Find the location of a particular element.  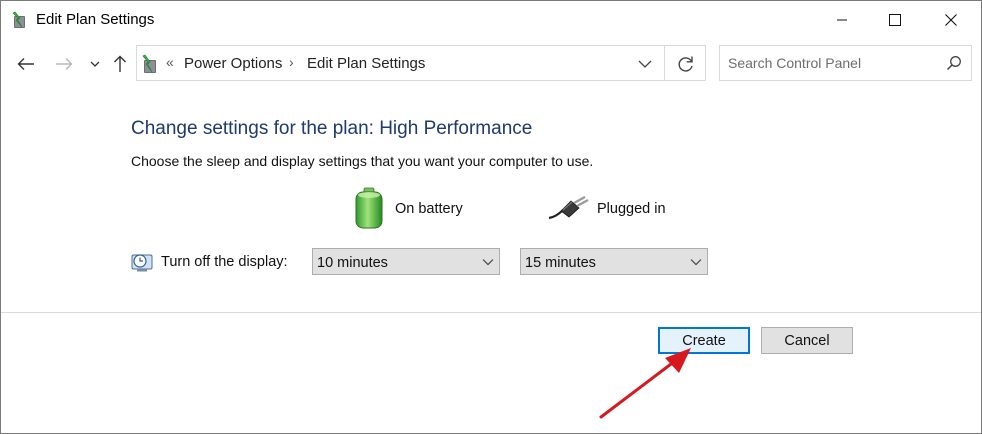

breadcrumb-power-options: Power Options is located at coordinates (233, 63).